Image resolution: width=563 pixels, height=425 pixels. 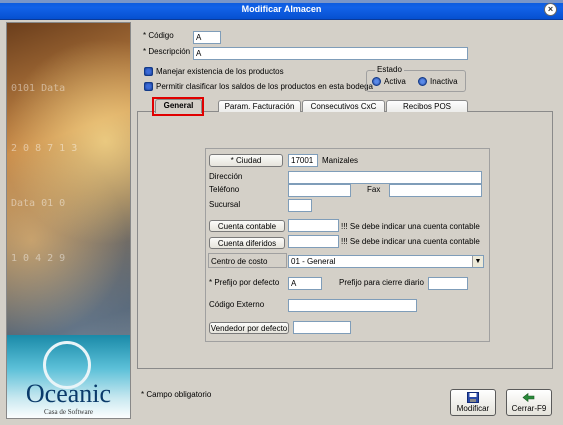 What do you see at coordinates (313, 241) in the screenshot?
I see `cuenta-diferidos-input` at bounding box center [313, 241].